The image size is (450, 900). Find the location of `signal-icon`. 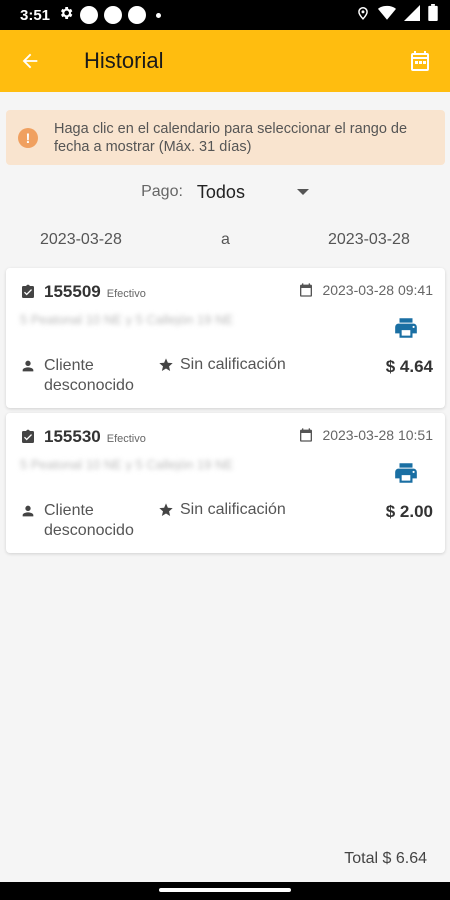

signal-icon is located at coordinates (412, 15).